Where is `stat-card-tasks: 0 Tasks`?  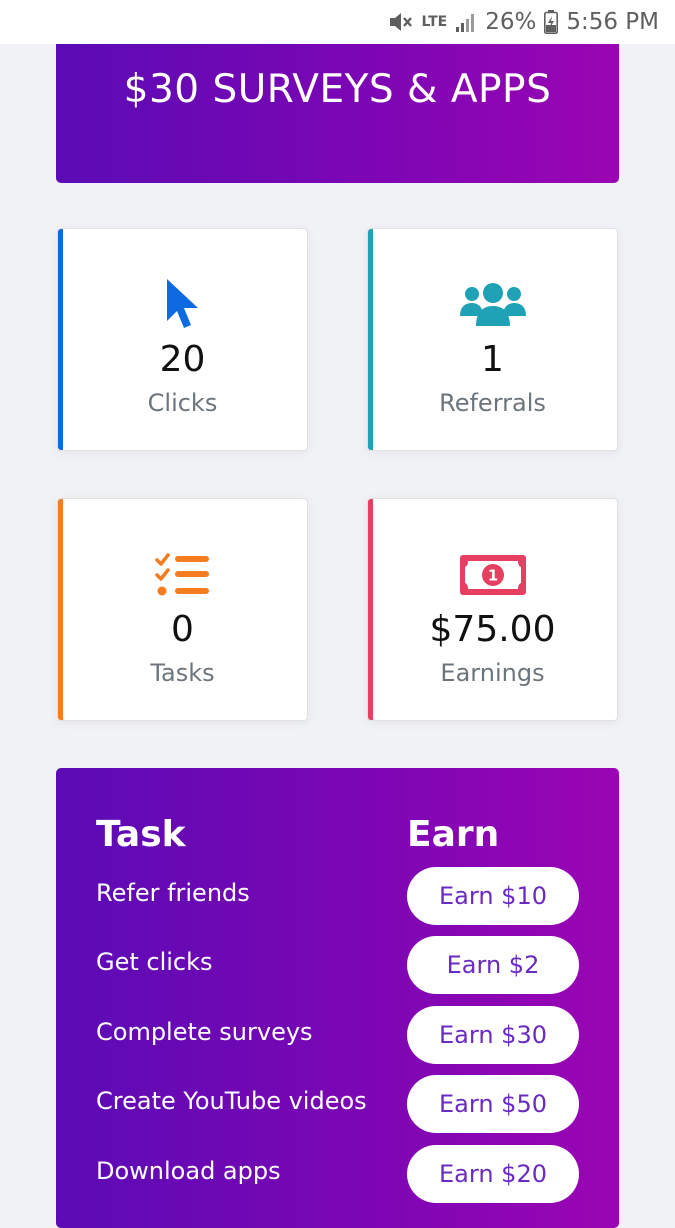
stat-card-tasks: 0 Tasks is located at coordinates (182, 609).